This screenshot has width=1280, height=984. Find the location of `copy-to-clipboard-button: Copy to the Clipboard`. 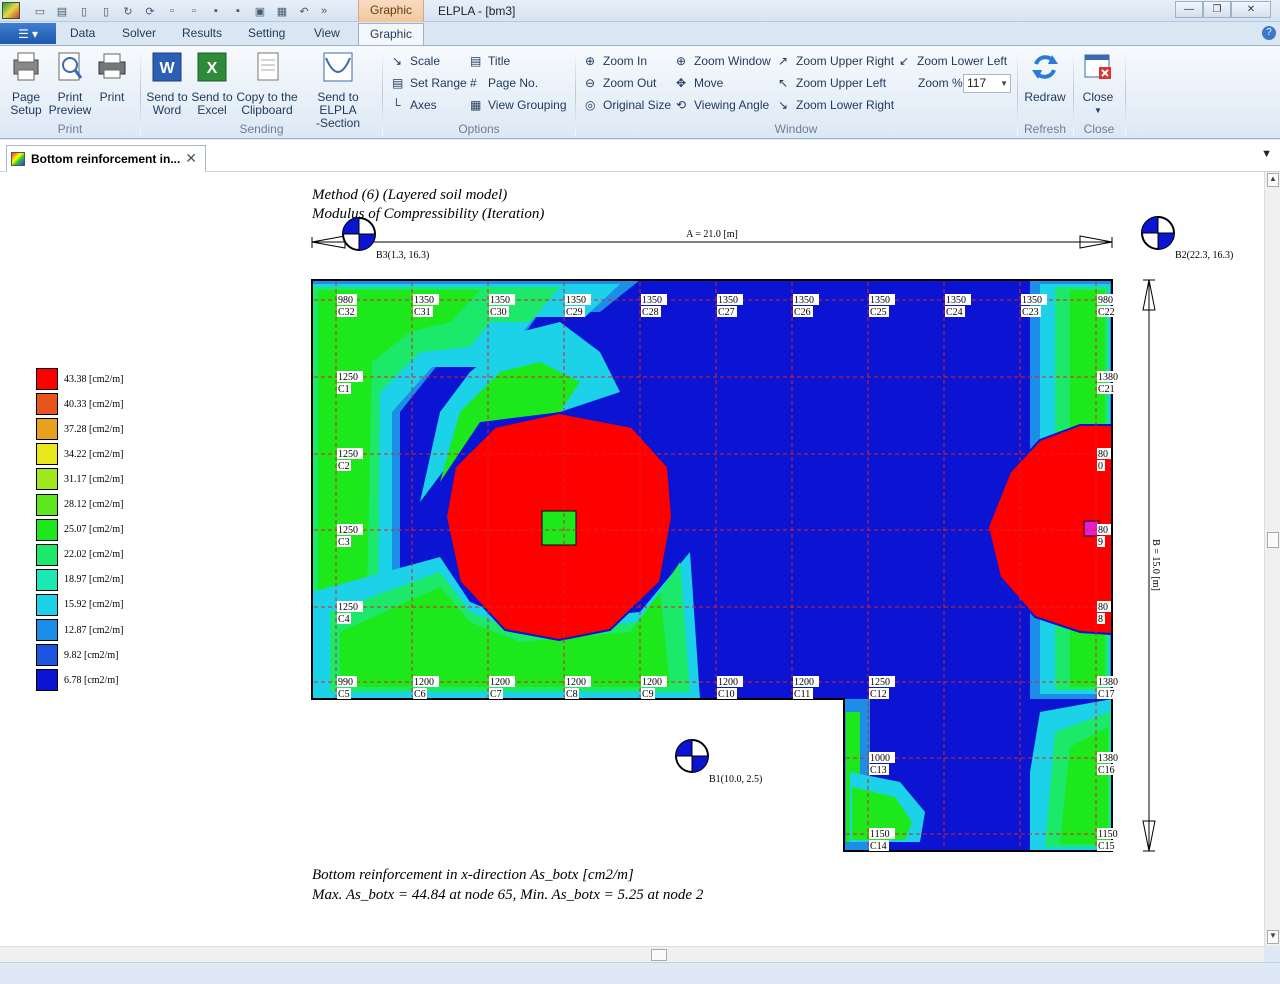

copy-to-clipboard-button: Copy to the Clipboard is located at coordinates (267, 83).